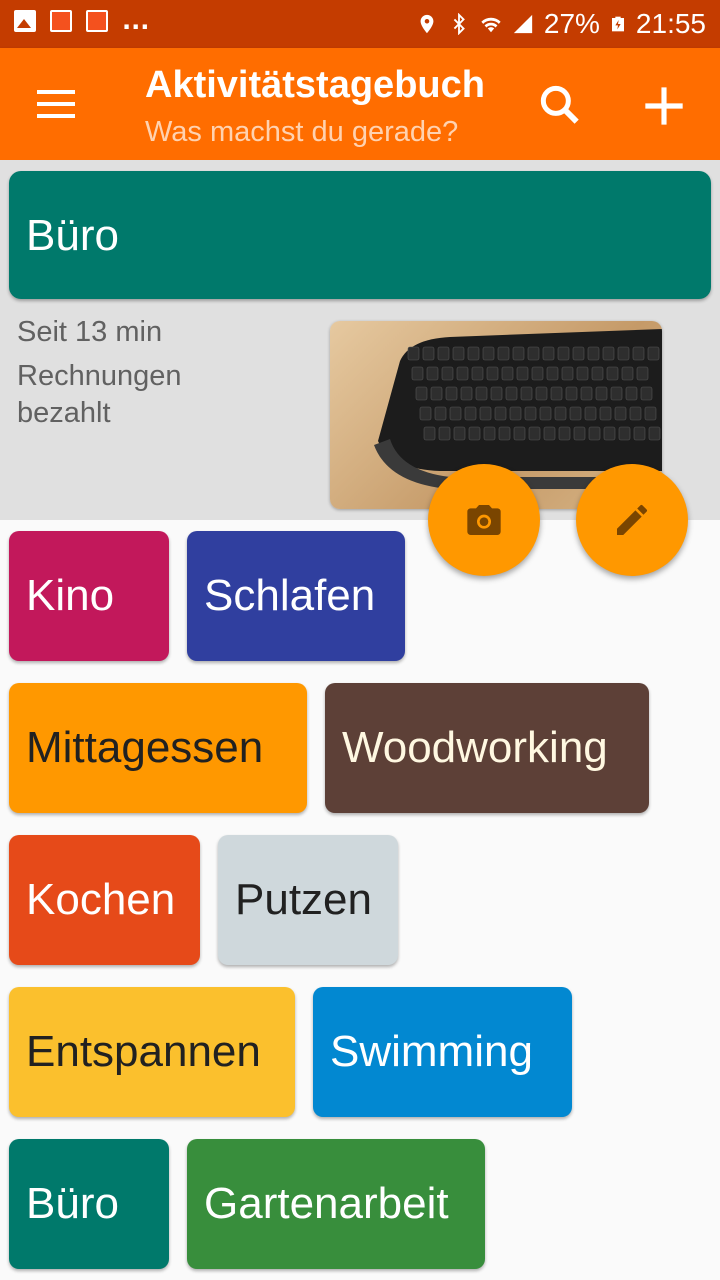  I want to click on activity-tile: Büro, so click(89, 1204).